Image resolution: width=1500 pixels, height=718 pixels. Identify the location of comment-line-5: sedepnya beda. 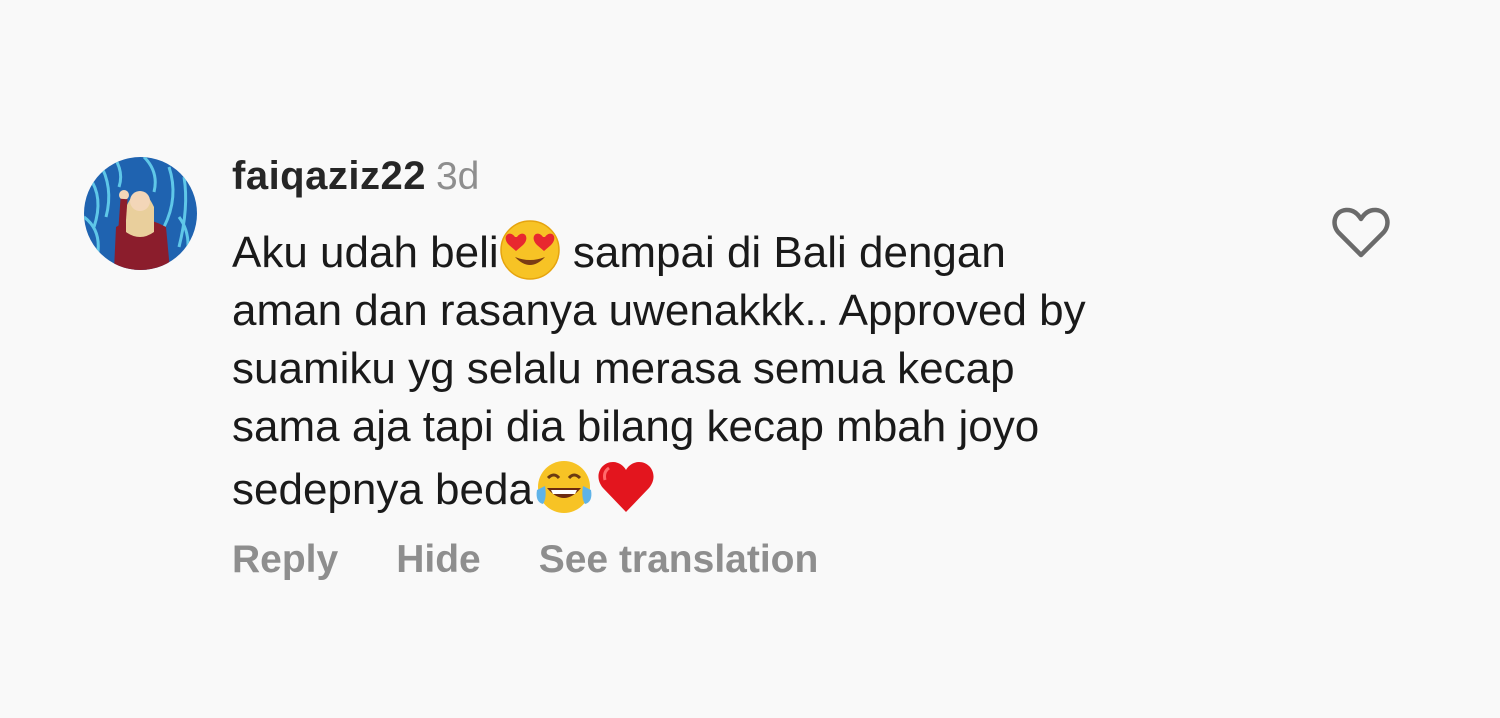
(762, 487).